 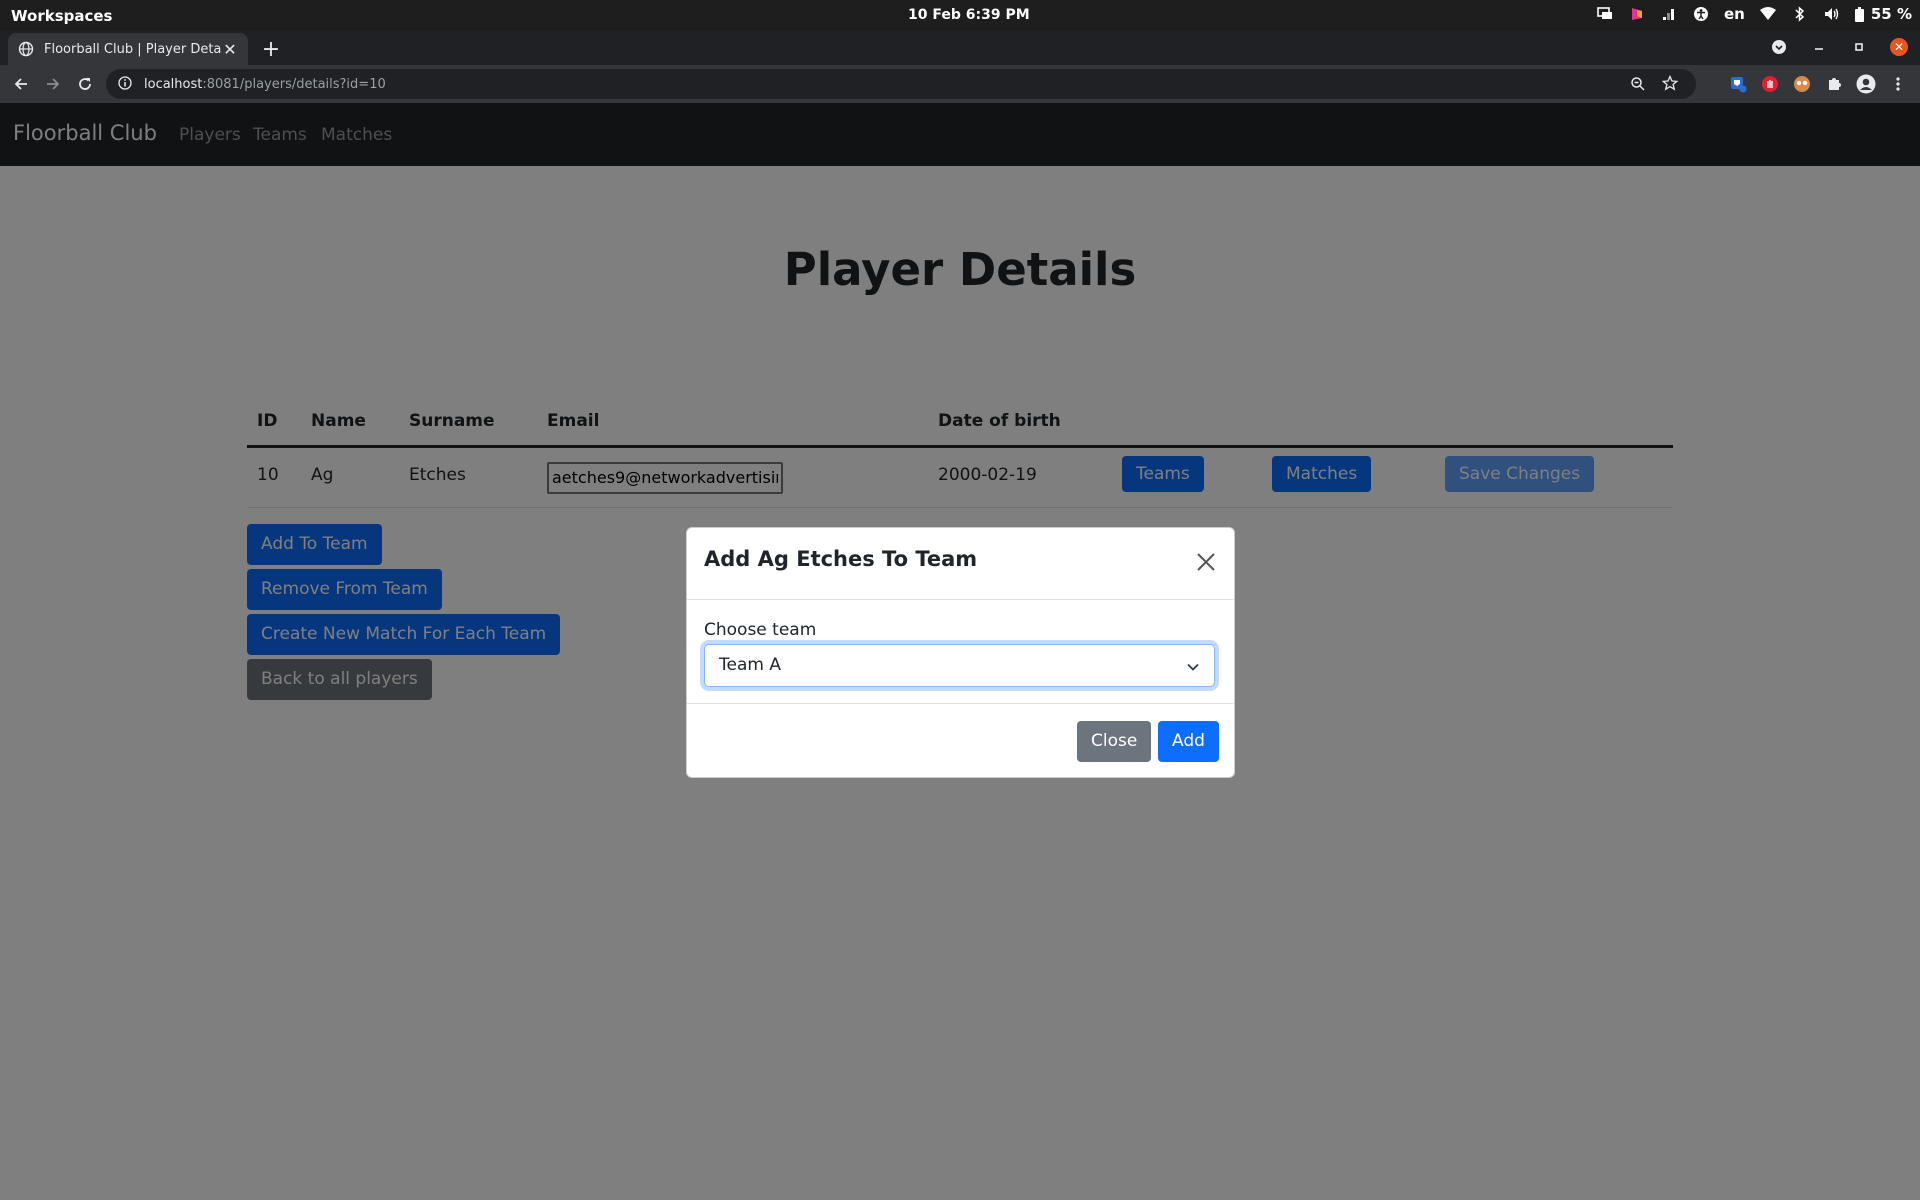 What do you see at coordinates (1834, 84) in the screenshot?
I see `extensions-puzzle-icon` at bounding box center [1834, 84].